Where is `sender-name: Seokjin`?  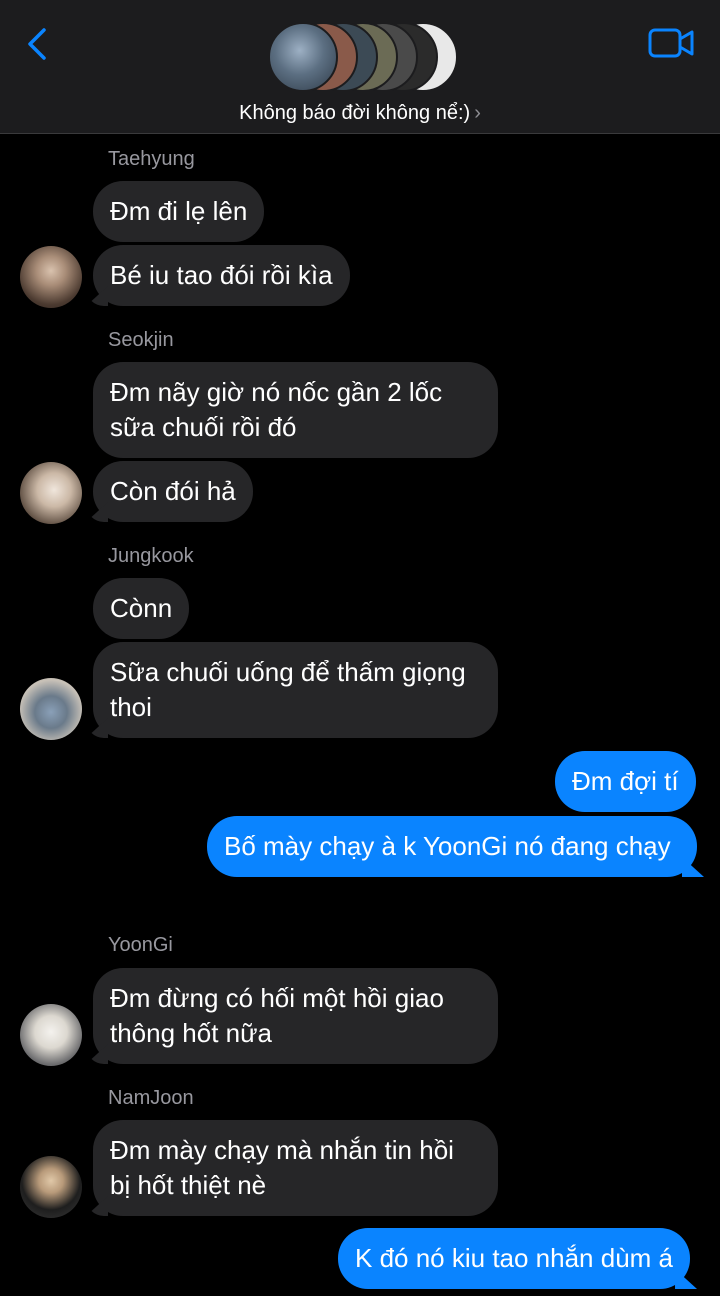 sender-name: Seokjin is located at coordinates (141, 340).